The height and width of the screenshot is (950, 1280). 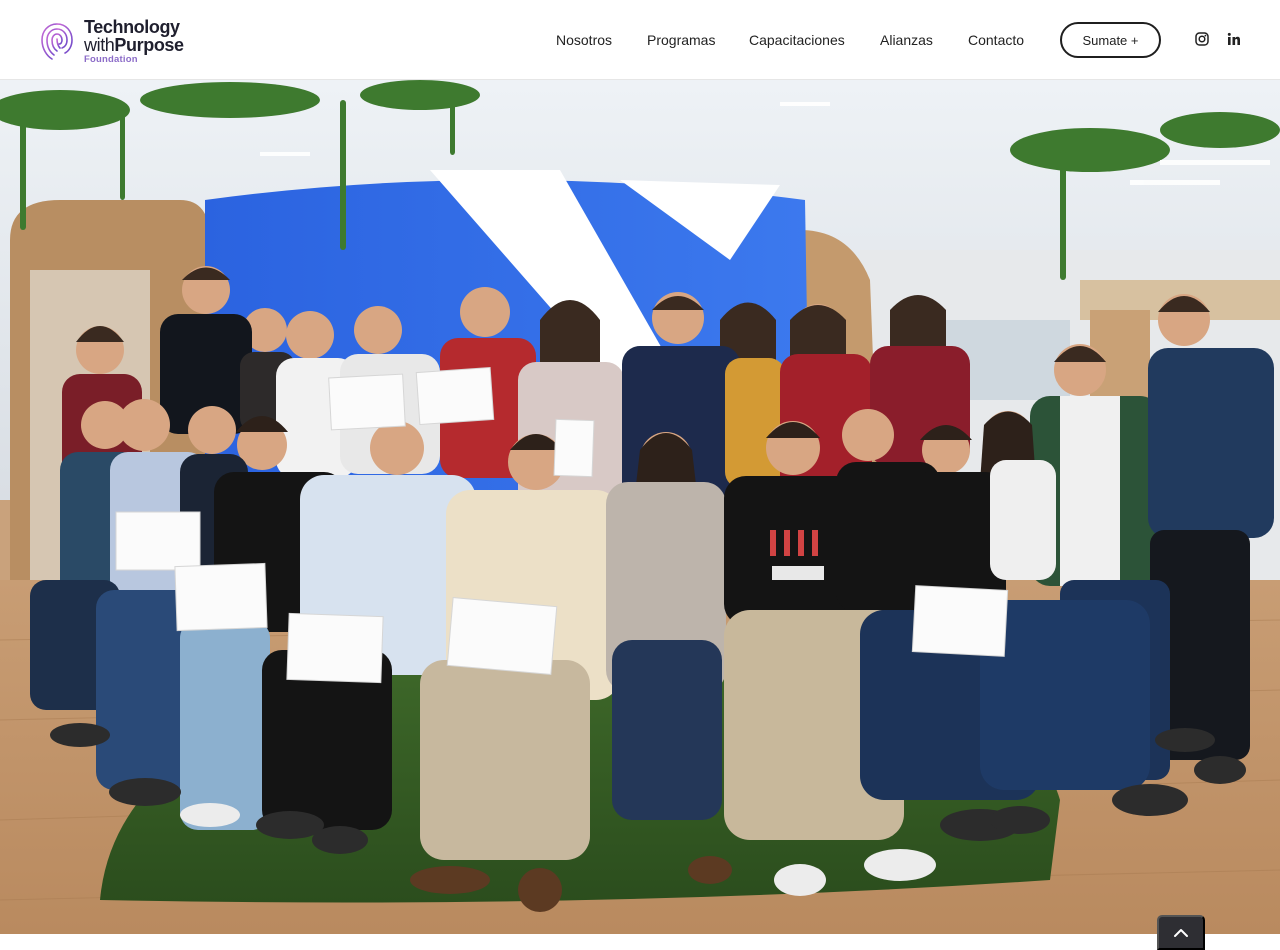 I want to click on instagram-icon, so click(x=1202, y=39).